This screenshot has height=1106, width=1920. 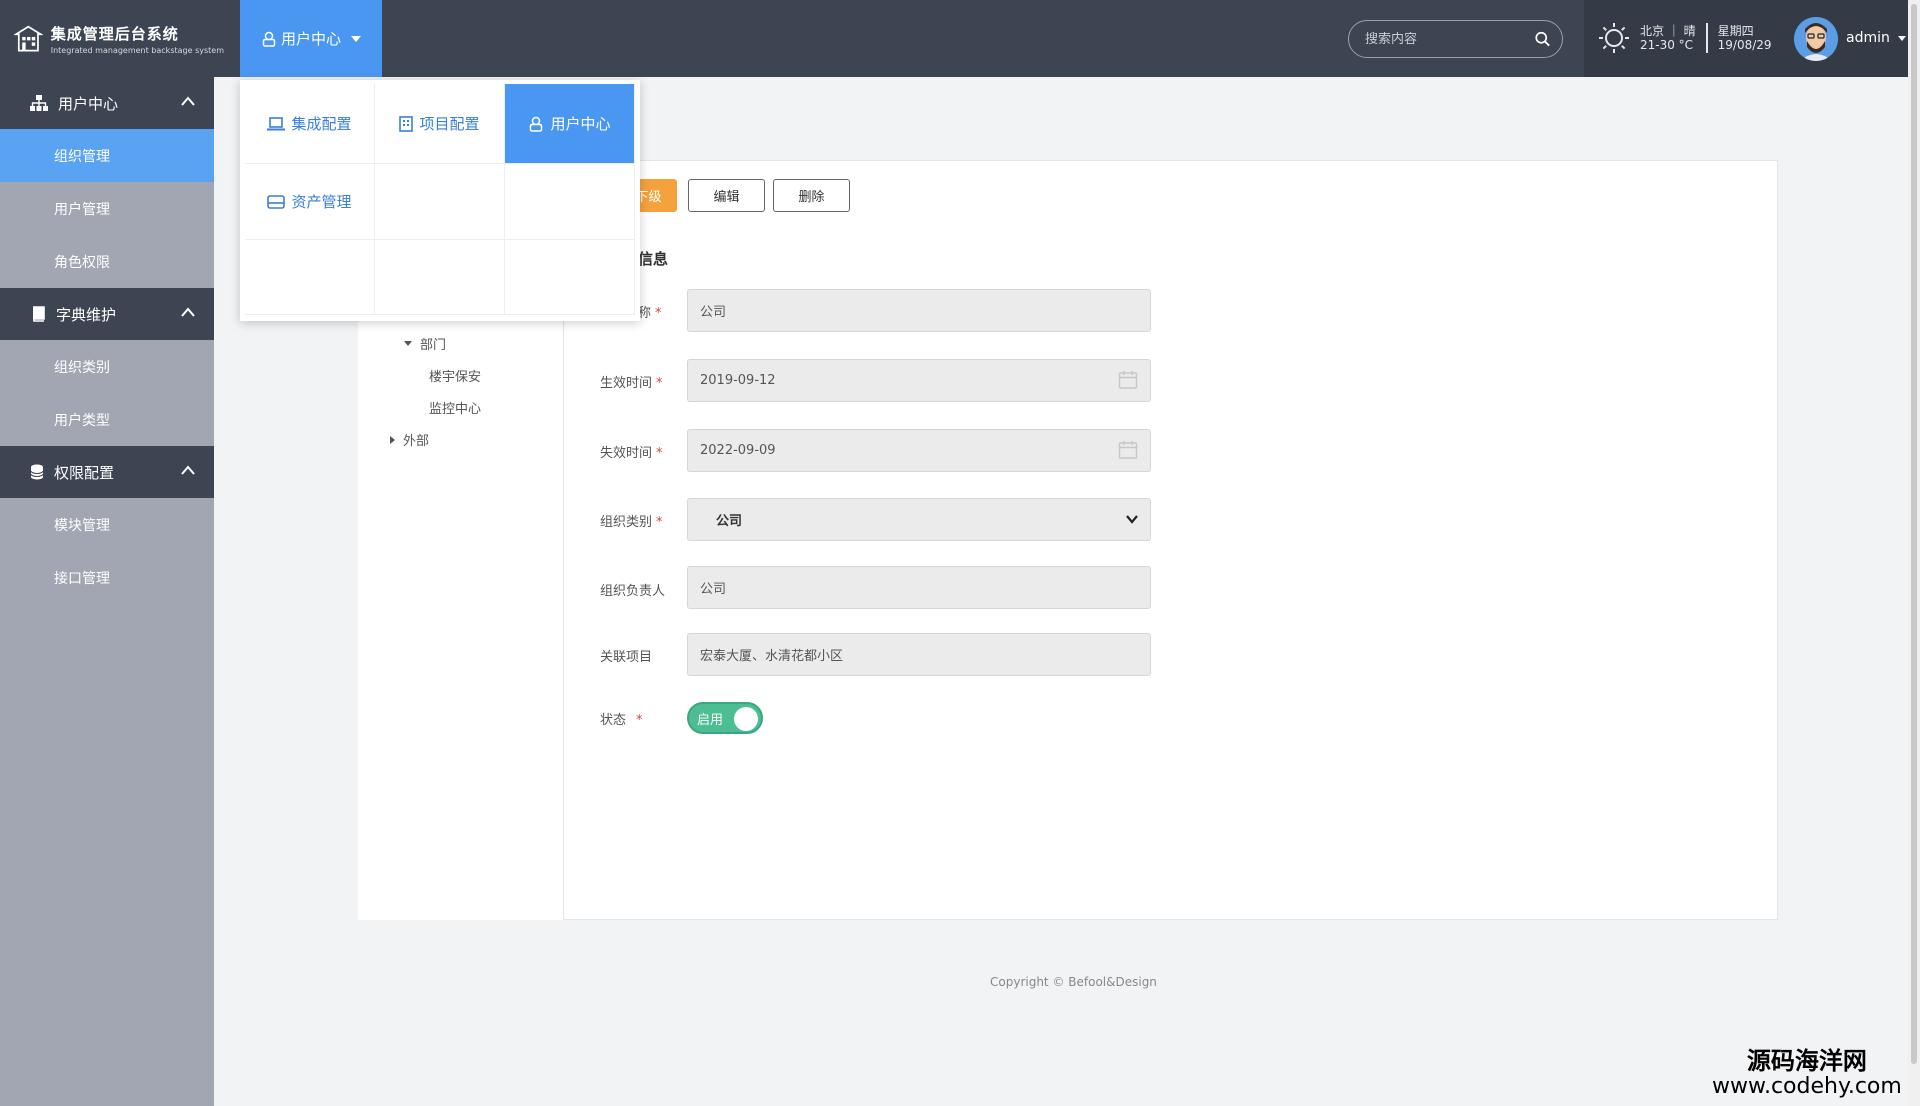 I want to click on category-label: 组织类别 *, so click(x=631, y=522).